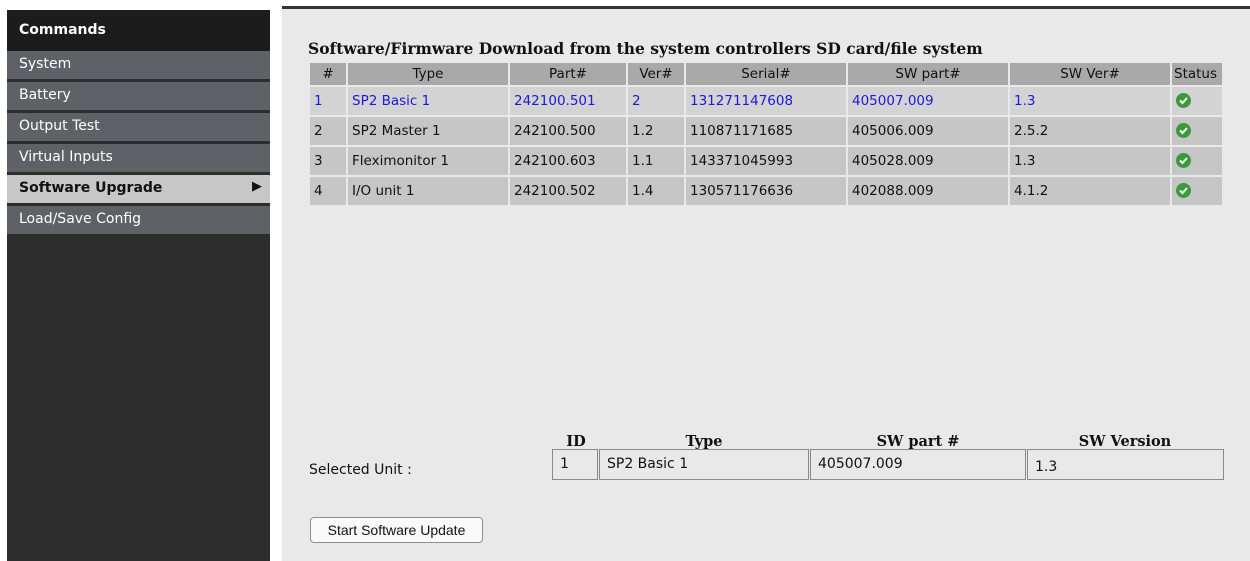 This screenshot has height=561, width=1250. Describe the element at coordinates (80, 219) in the screenshot. I see `sidebar-item-label: Load/Save Config` at that location.